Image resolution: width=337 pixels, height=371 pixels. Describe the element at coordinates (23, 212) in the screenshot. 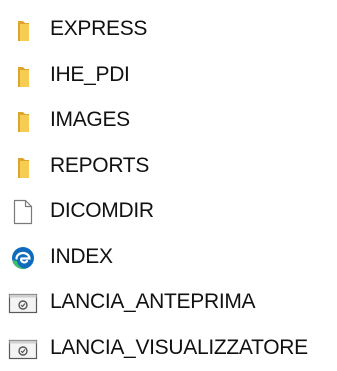

I see `blank-file-icon` at that location.